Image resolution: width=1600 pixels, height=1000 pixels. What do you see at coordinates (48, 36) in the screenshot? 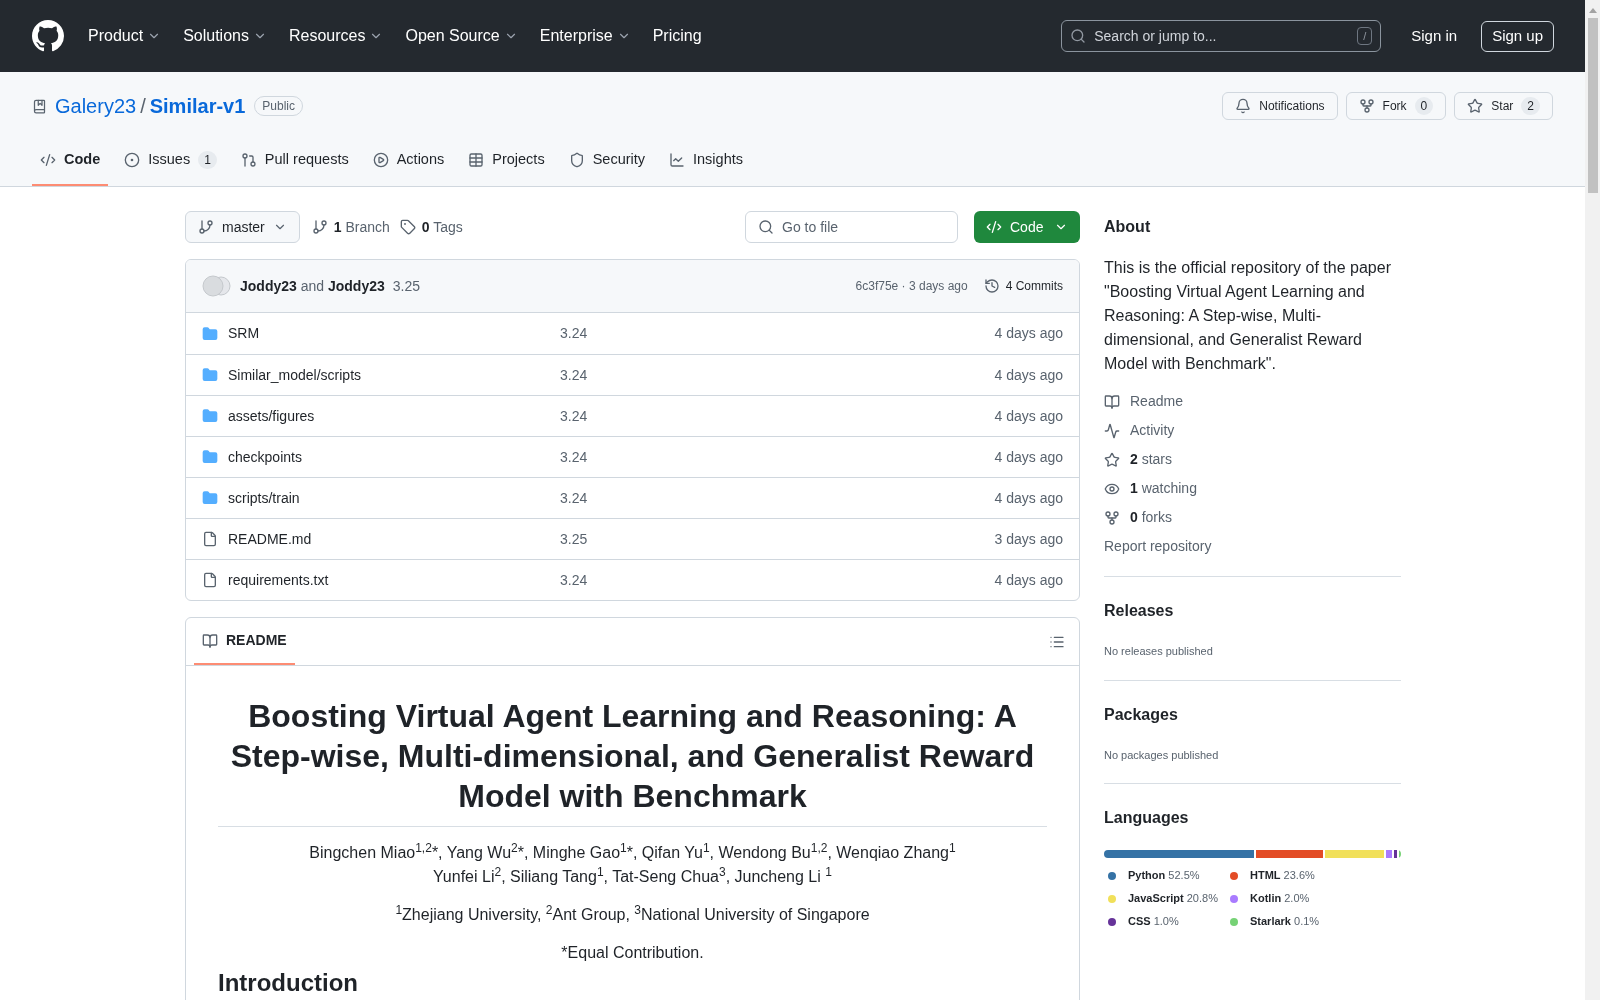
I see `github-logo-icon` at bounding box center [48, 36].